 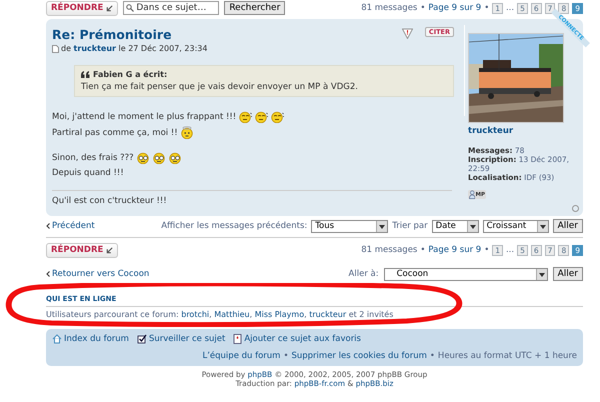 I want to click on signature: Qu'il est con c'truckteur !!!, so click(x=252, y=203).